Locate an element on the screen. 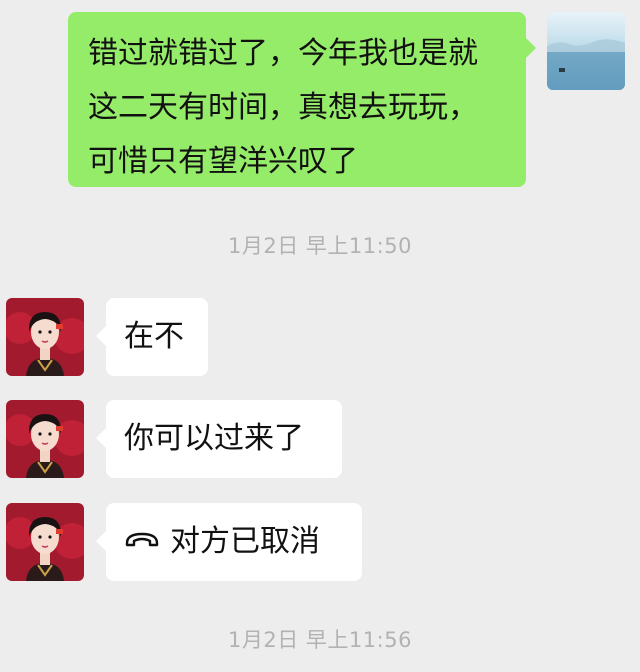 The image size is (640, 672). received-message-text: 你可以过来了 is located at coordinates (214, 438).